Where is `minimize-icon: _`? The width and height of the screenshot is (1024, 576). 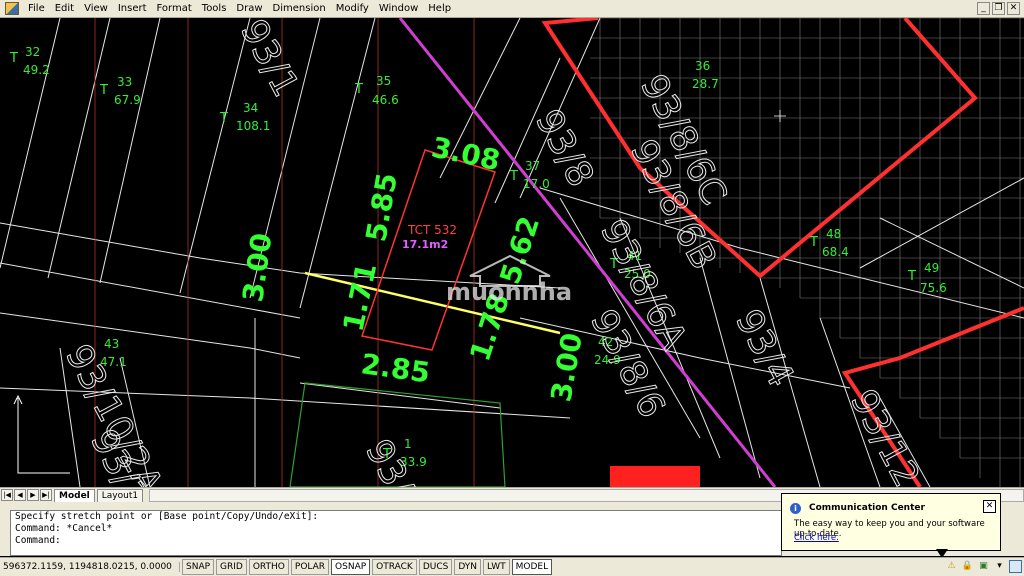
minimize-icon: _ is located at coordinates (983, 8).